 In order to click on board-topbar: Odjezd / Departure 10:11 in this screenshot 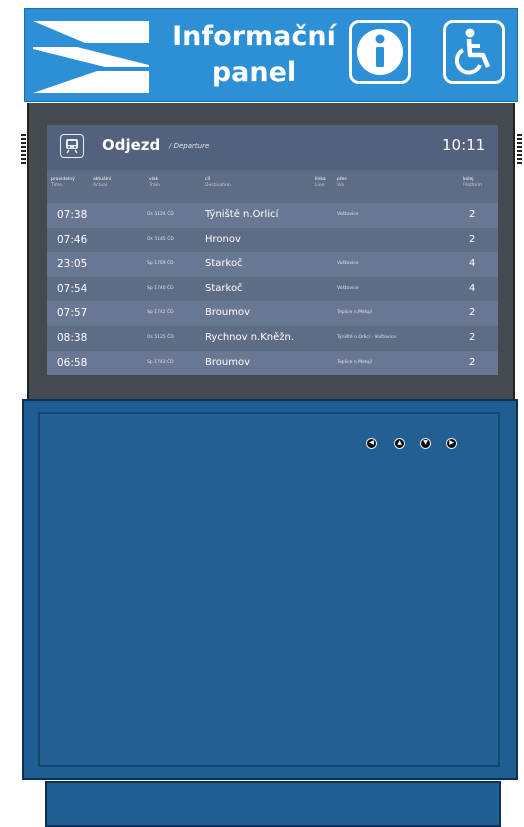, I will do `click(272, 147)`.